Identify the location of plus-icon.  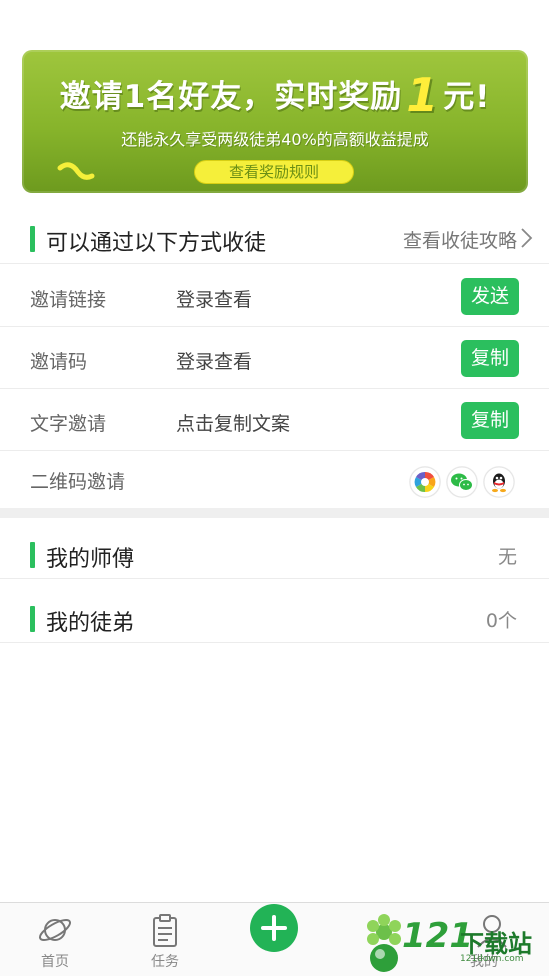
(274, 928).